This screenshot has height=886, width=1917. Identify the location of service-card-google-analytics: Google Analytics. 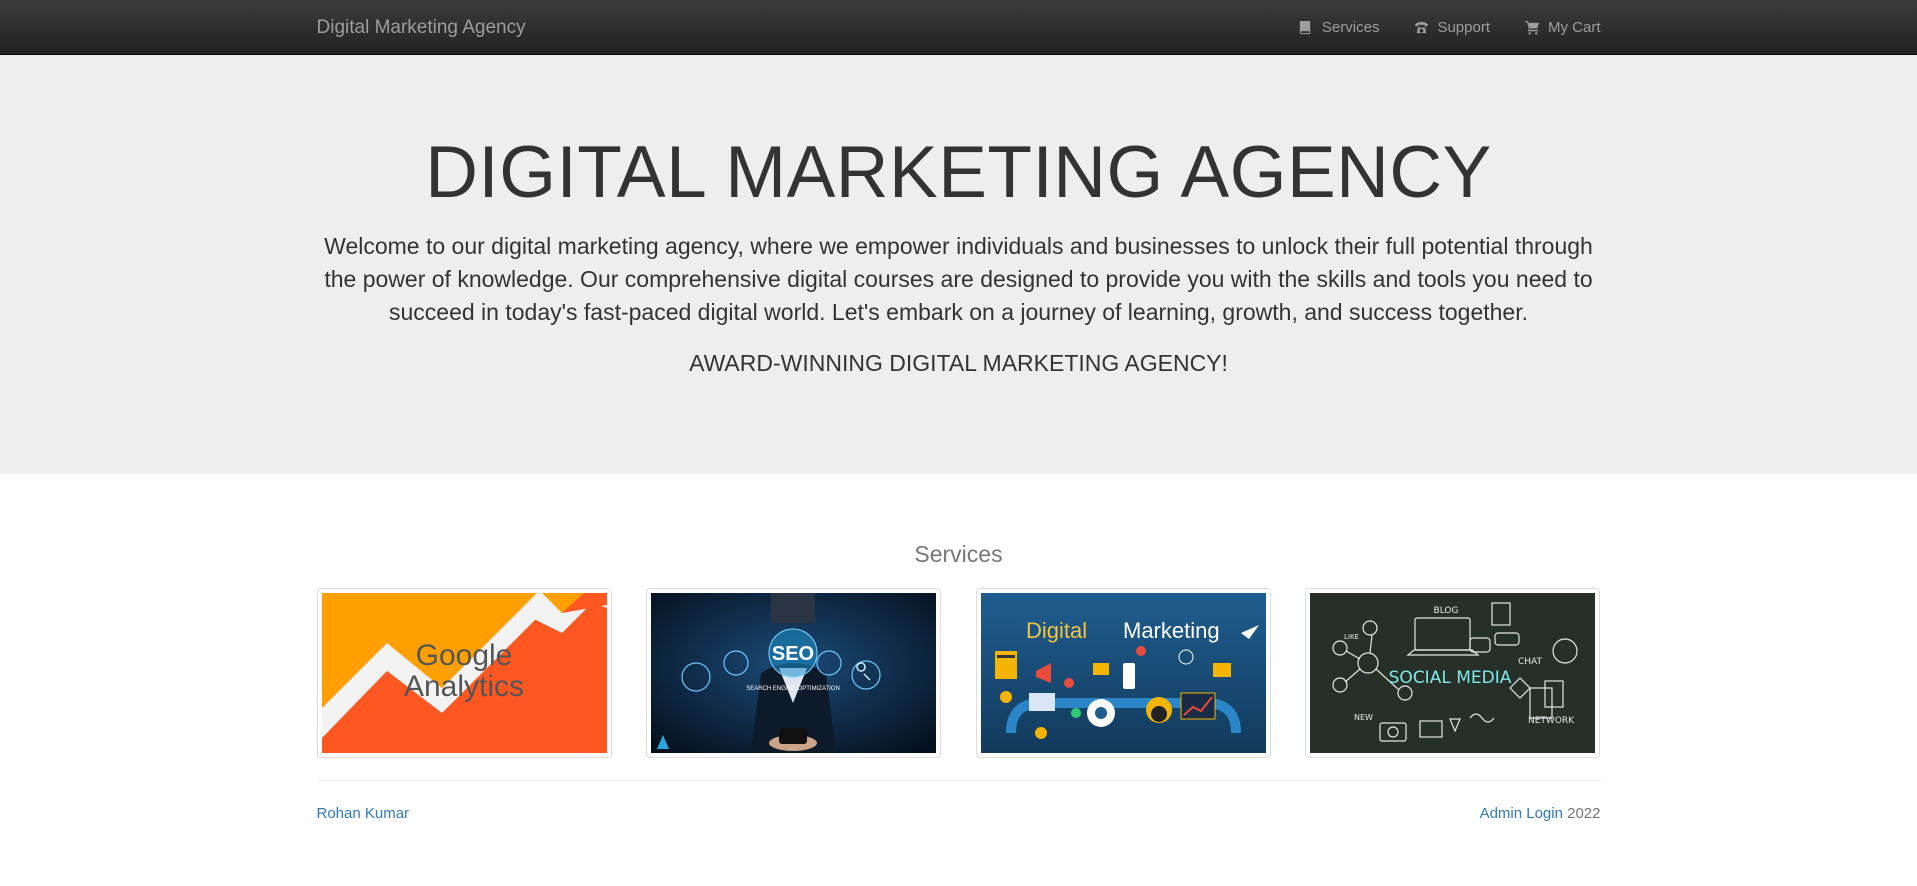
(464, 673).